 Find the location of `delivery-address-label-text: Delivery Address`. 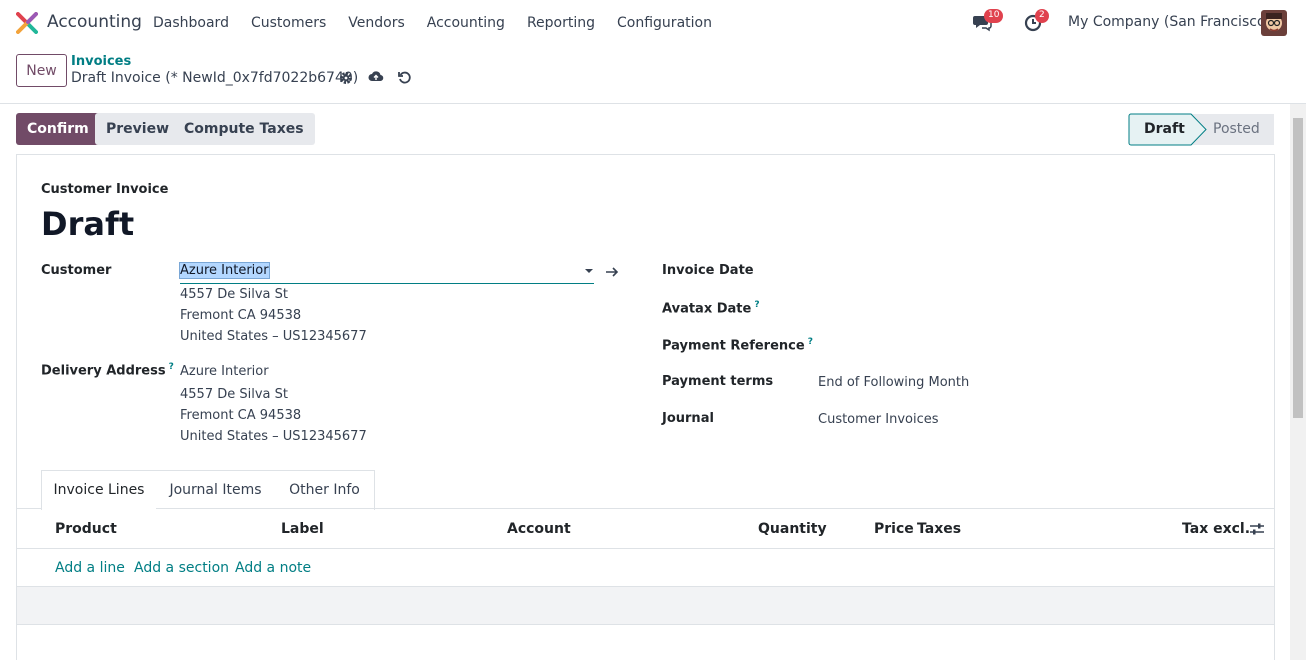

delivery-address-label-text: Delivery Address is located at coordinates (103, 371).